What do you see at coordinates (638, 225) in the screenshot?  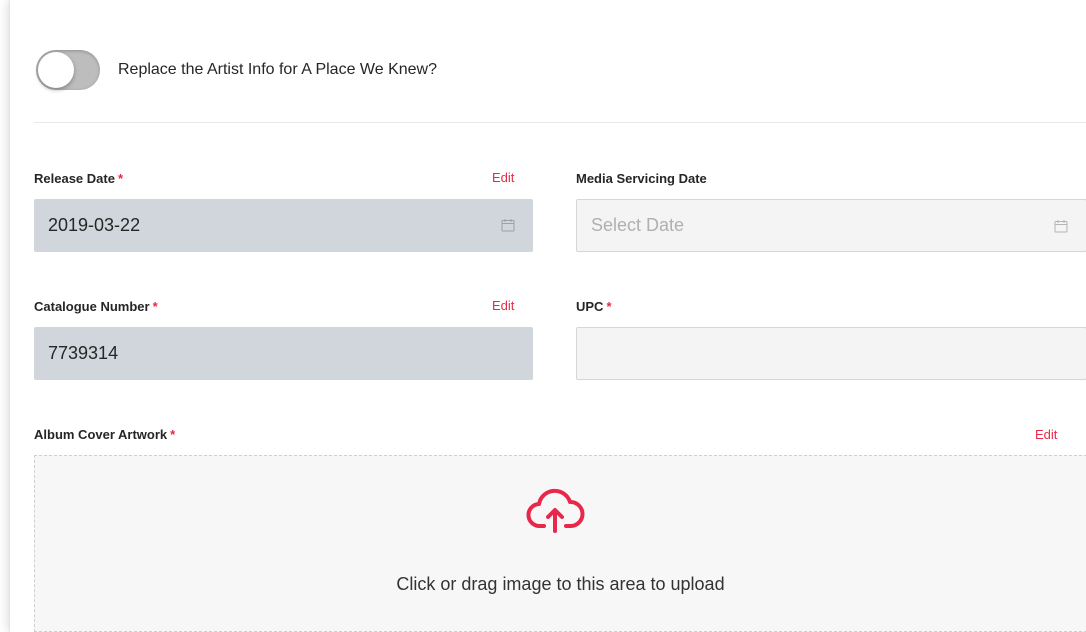 I see `media-servicing-date-placeholder: Select Date` at bounding box center [638, 225].